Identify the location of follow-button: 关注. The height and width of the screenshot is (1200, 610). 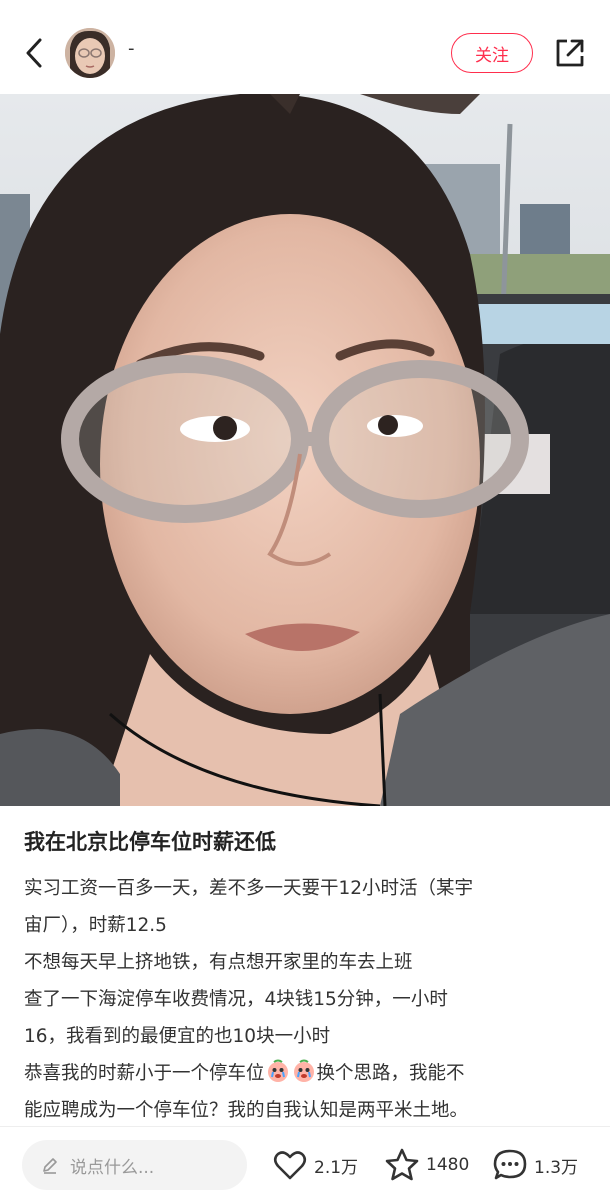
(492, 53).